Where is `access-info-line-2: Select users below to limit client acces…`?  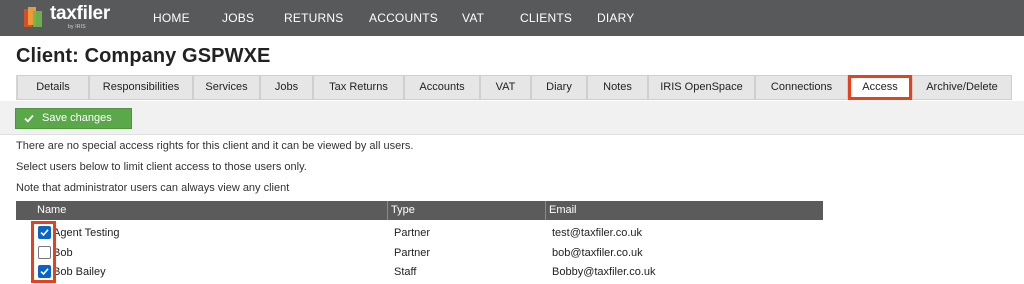
access-info-line-2: Select users below to limit client acces… is located at coordinates (161, 167).